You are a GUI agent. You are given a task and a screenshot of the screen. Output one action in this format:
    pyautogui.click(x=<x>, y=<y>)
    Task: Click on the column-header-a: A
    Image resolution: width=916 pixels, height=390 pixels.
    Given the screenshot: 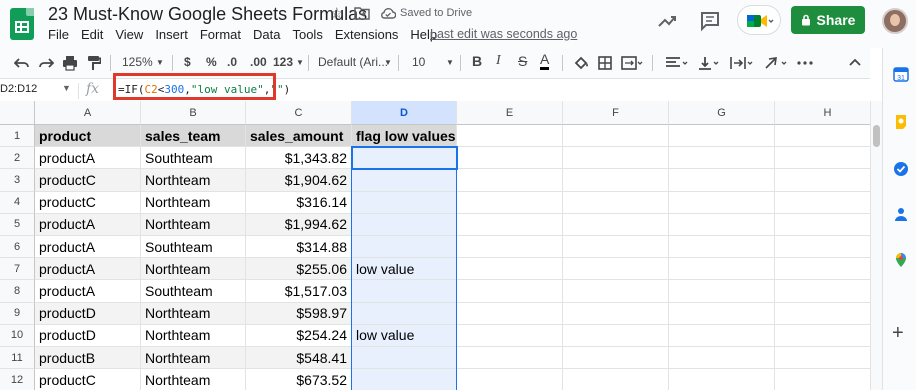 What is the action you would take?
    pyautogui.click(x=88, y=113)
    